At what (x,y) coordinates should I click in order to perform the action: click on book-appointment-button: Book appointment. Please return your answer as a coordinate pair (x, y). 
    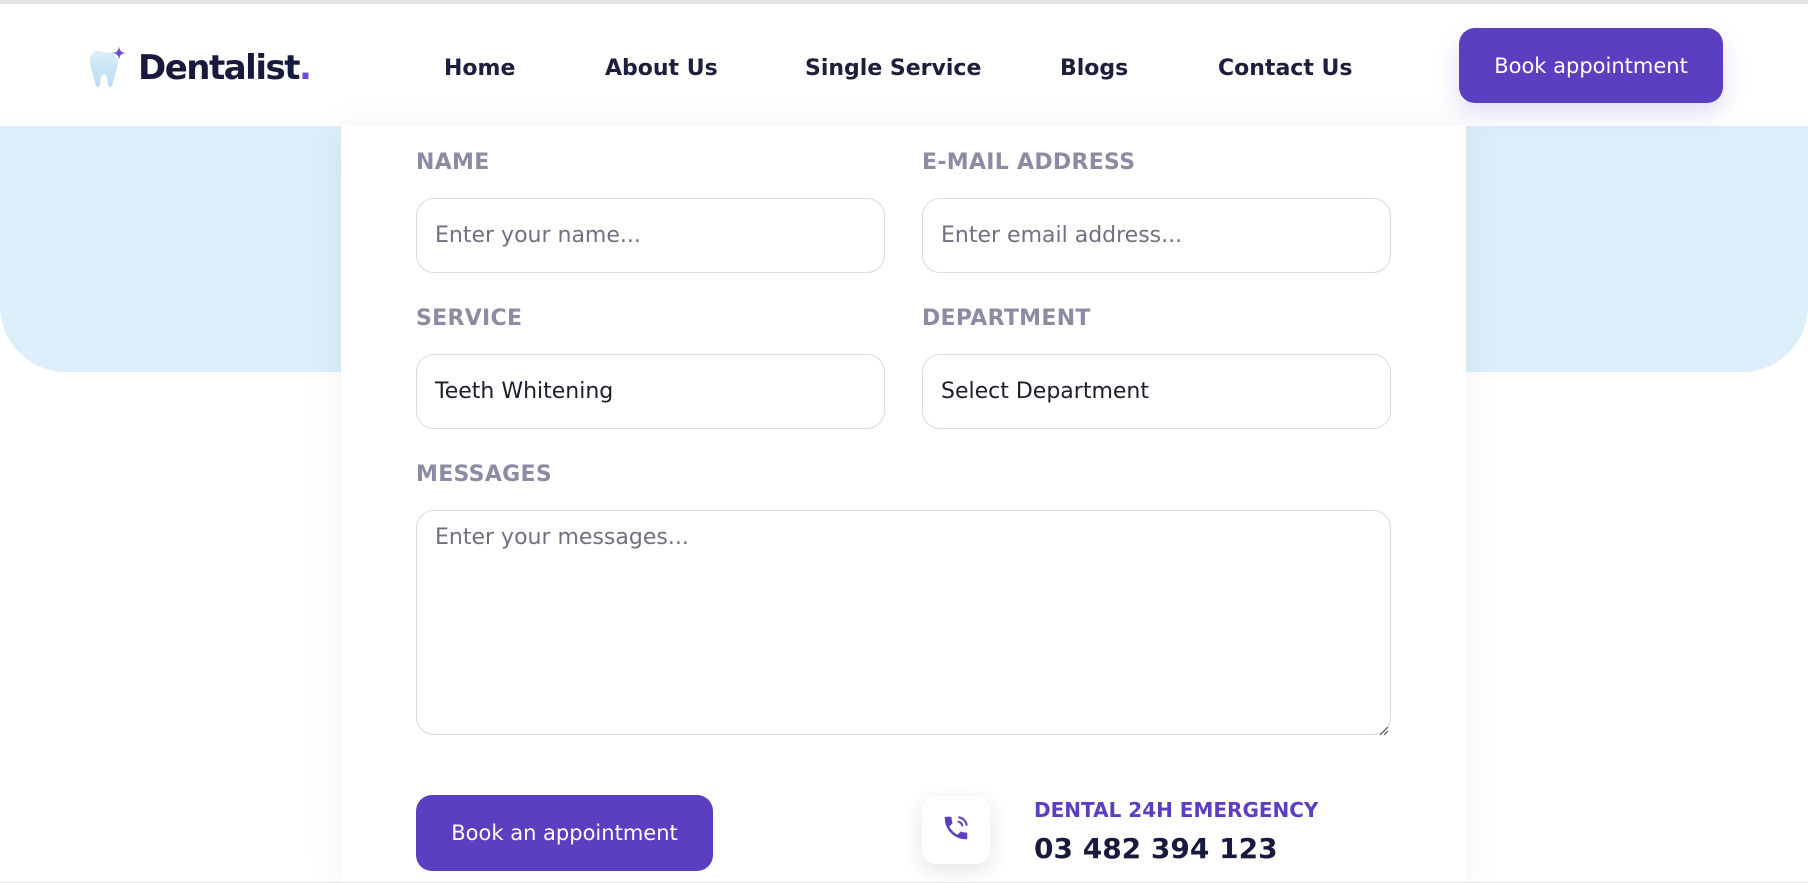
    Looking at the image, I should click on (1591, 65).